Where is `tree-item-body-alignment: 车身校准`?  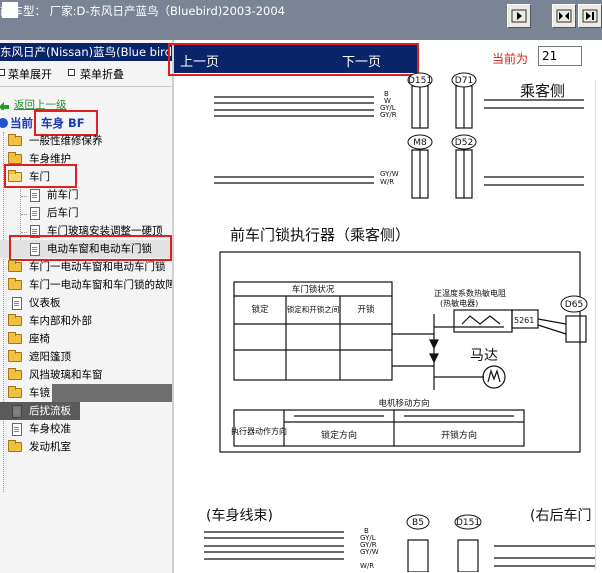 tree-item-body-alignment: 车身校准 is located at coordinates (86, 429).